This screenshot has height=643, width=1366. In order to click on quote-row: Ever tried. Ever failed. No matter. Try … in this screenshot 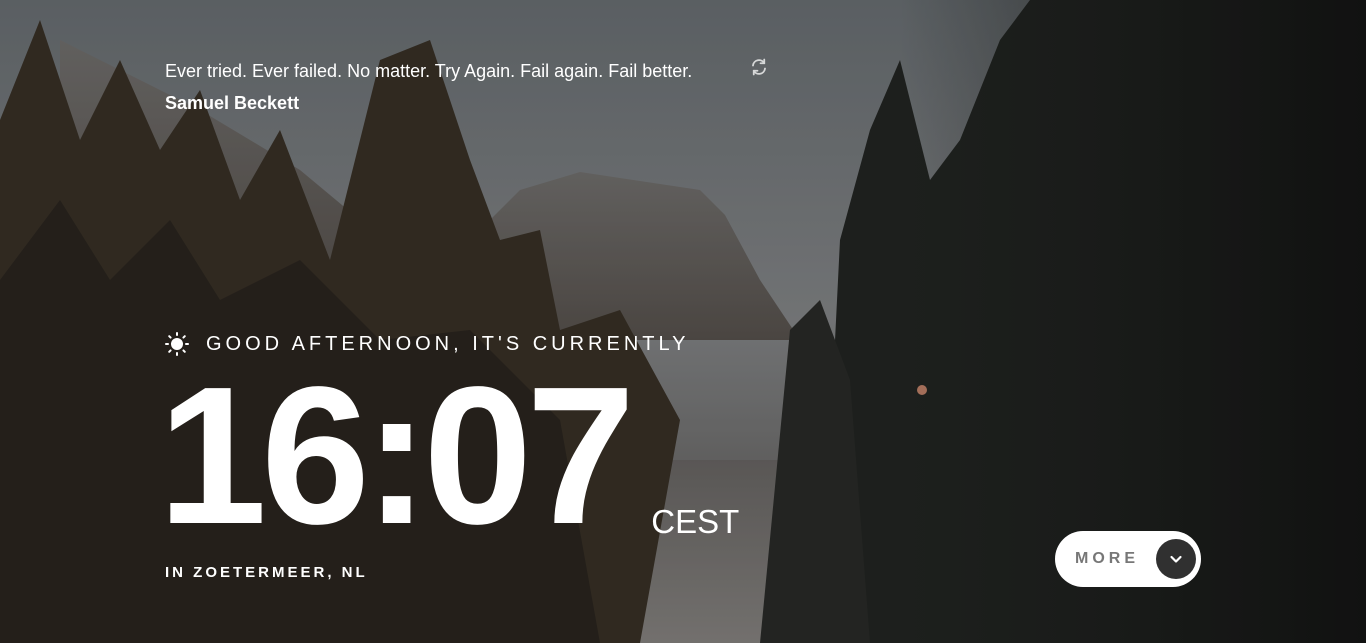, I will do `click(470, 71)`.